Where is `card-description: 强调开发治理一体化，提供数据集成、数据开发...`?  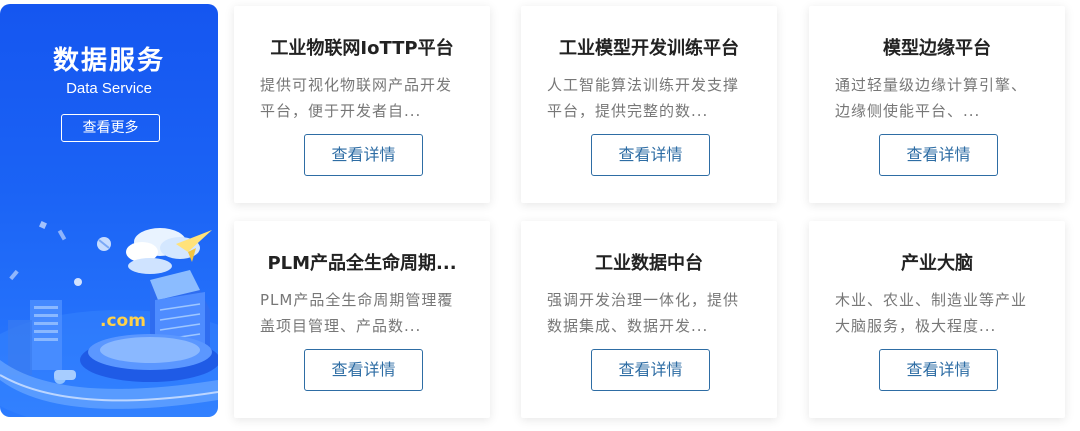 card-description: 强调开发治理一体化，提供数据集成、数据开发... is located at coordinates (643, 313).